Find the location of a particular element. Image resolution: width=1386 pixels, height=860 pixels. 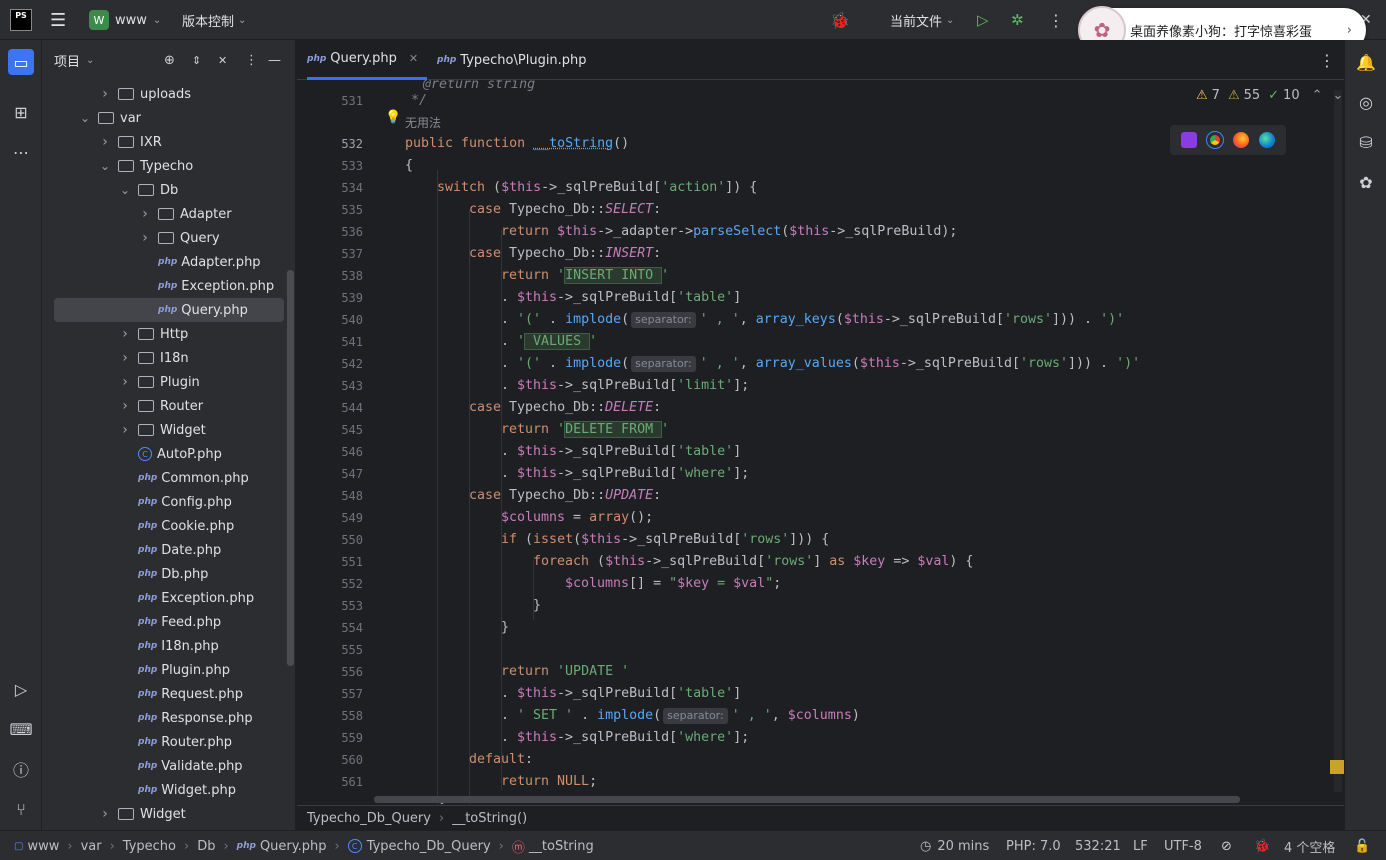

tree-folder: › Adapter is located at coordinates (184, 214).